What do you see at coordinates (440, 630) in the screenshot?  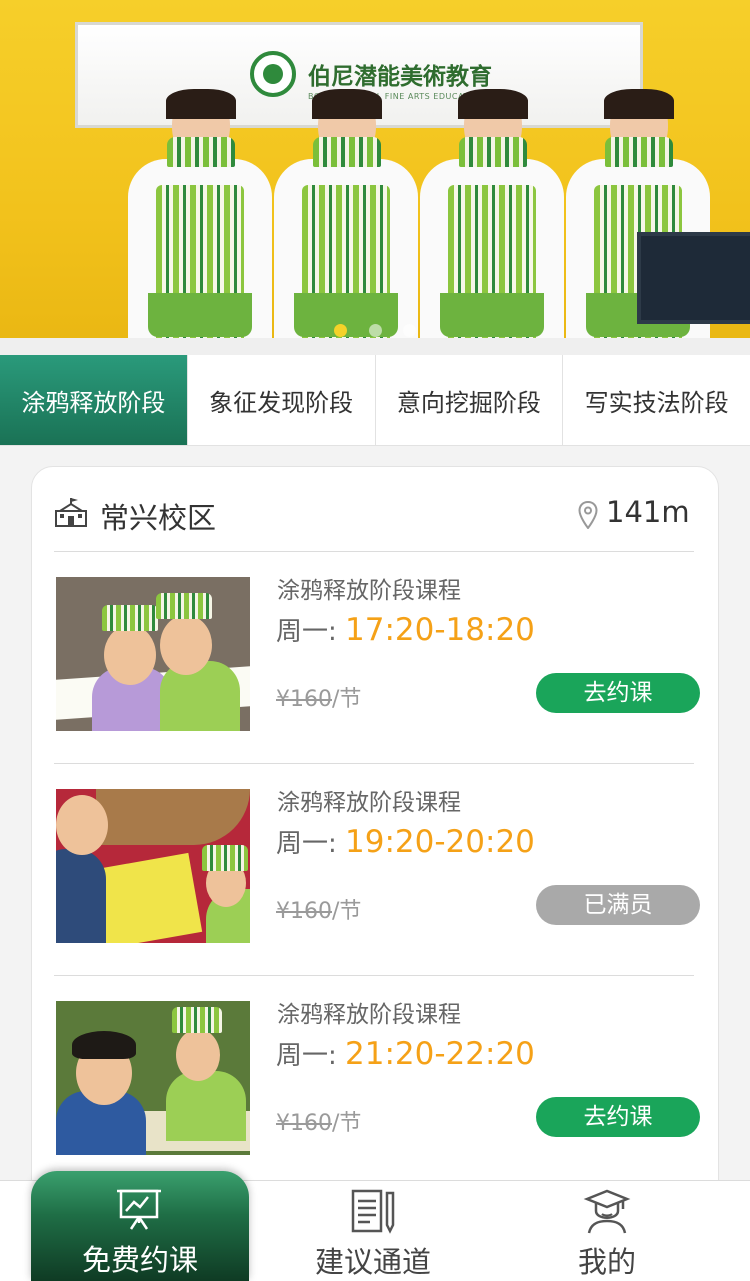 I see `course-time: 17:20-18:20` at bounding box center [440, 630].